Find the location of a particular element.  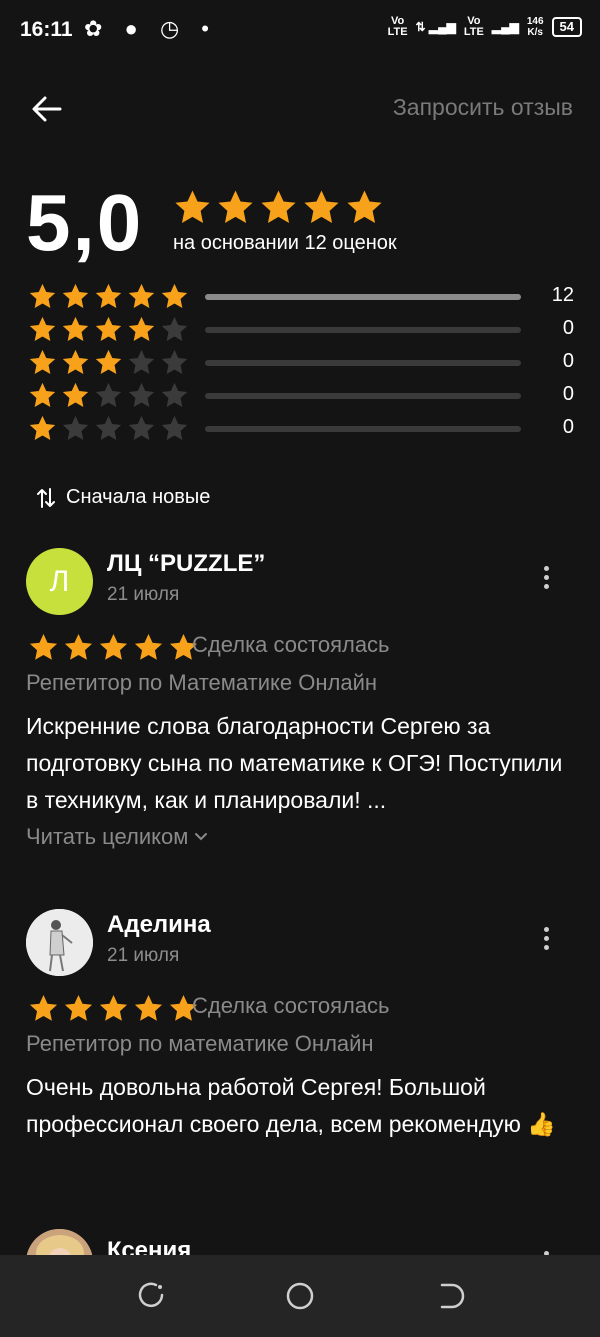

distribution-row-2: 0 is located at coordinates (302, 396).